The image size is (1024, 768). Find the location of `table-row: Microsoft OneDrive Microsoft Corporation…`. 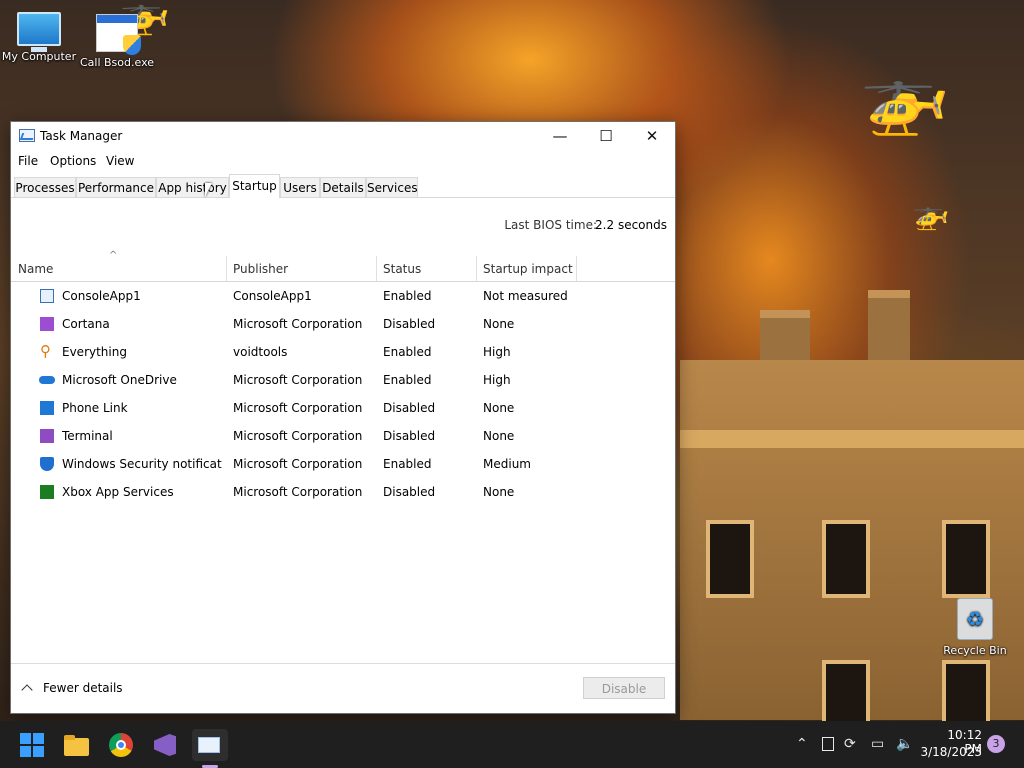

table-row: Microsoft OneDrive Microsoft Corporation… is located at coordinates (343, 380).